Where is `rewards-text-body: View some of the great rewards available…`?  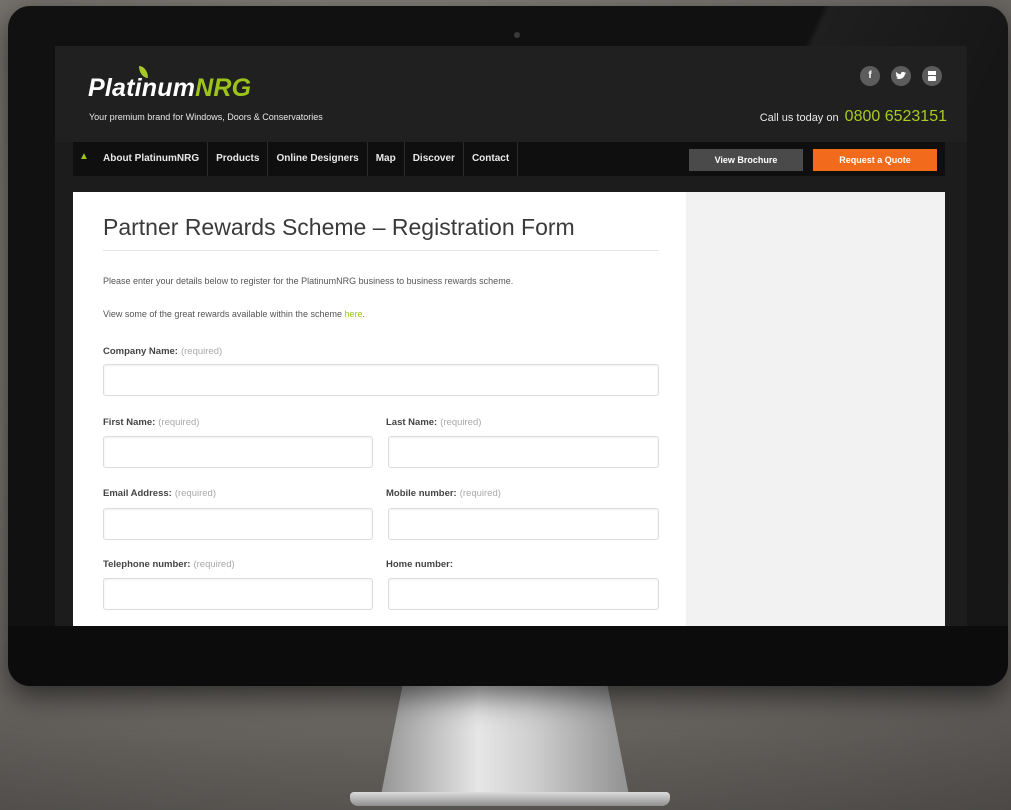 rewards-text-body: View some of the great rewards available… is located at coordinates (222, 314).